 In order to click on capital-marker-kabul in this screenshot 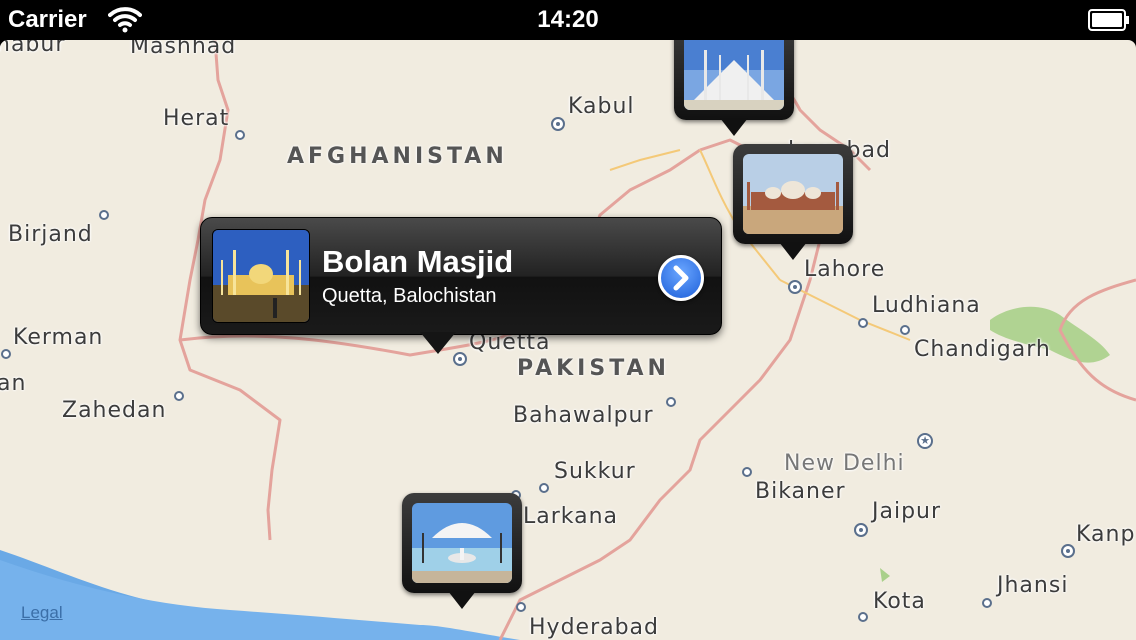, I will do `click(558, 124)`.